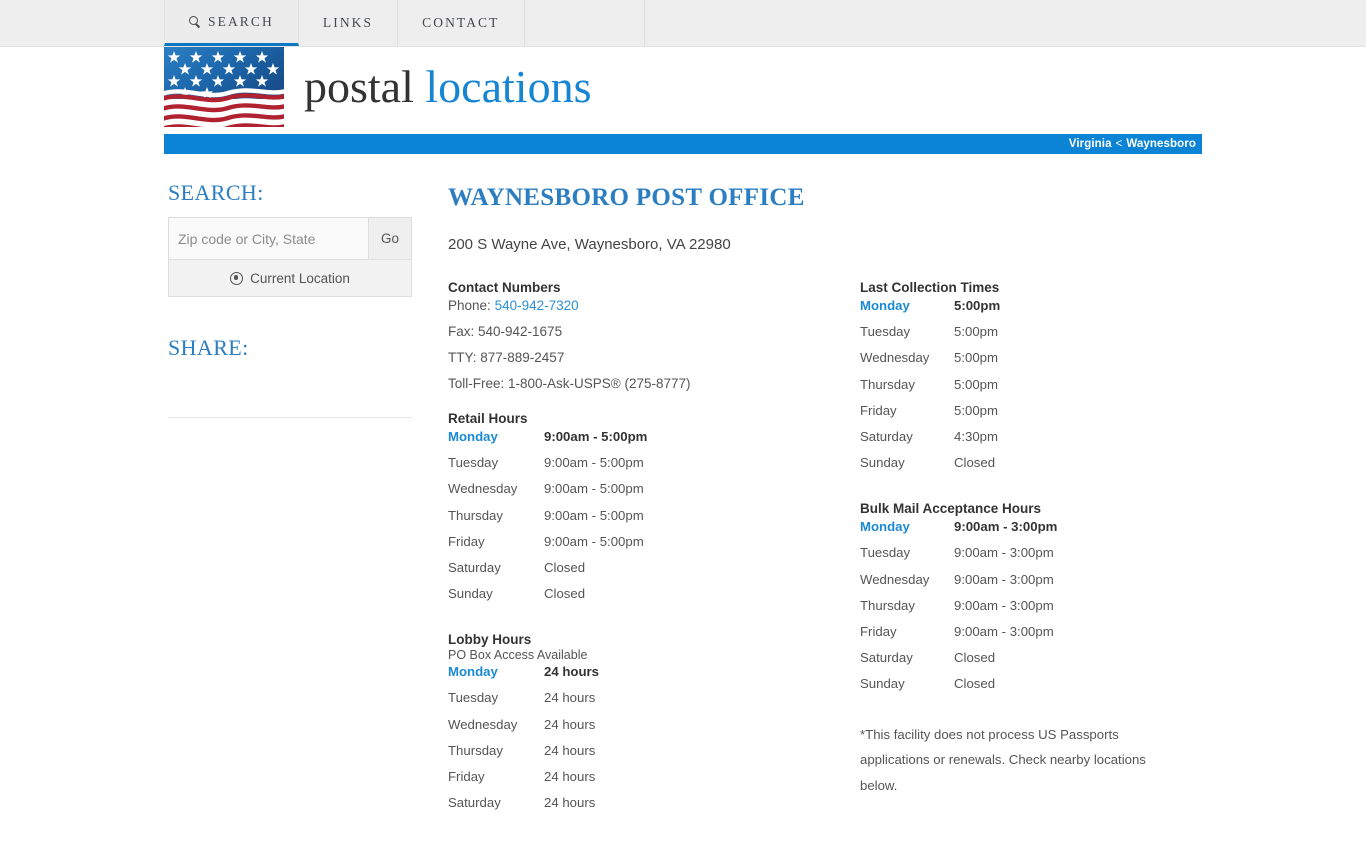 Image resolution: width=1366 pixels, height=841 pixels. I want to click on hours-row: Wednesday 9:00am - 3:00pm, so click(1031, 585).